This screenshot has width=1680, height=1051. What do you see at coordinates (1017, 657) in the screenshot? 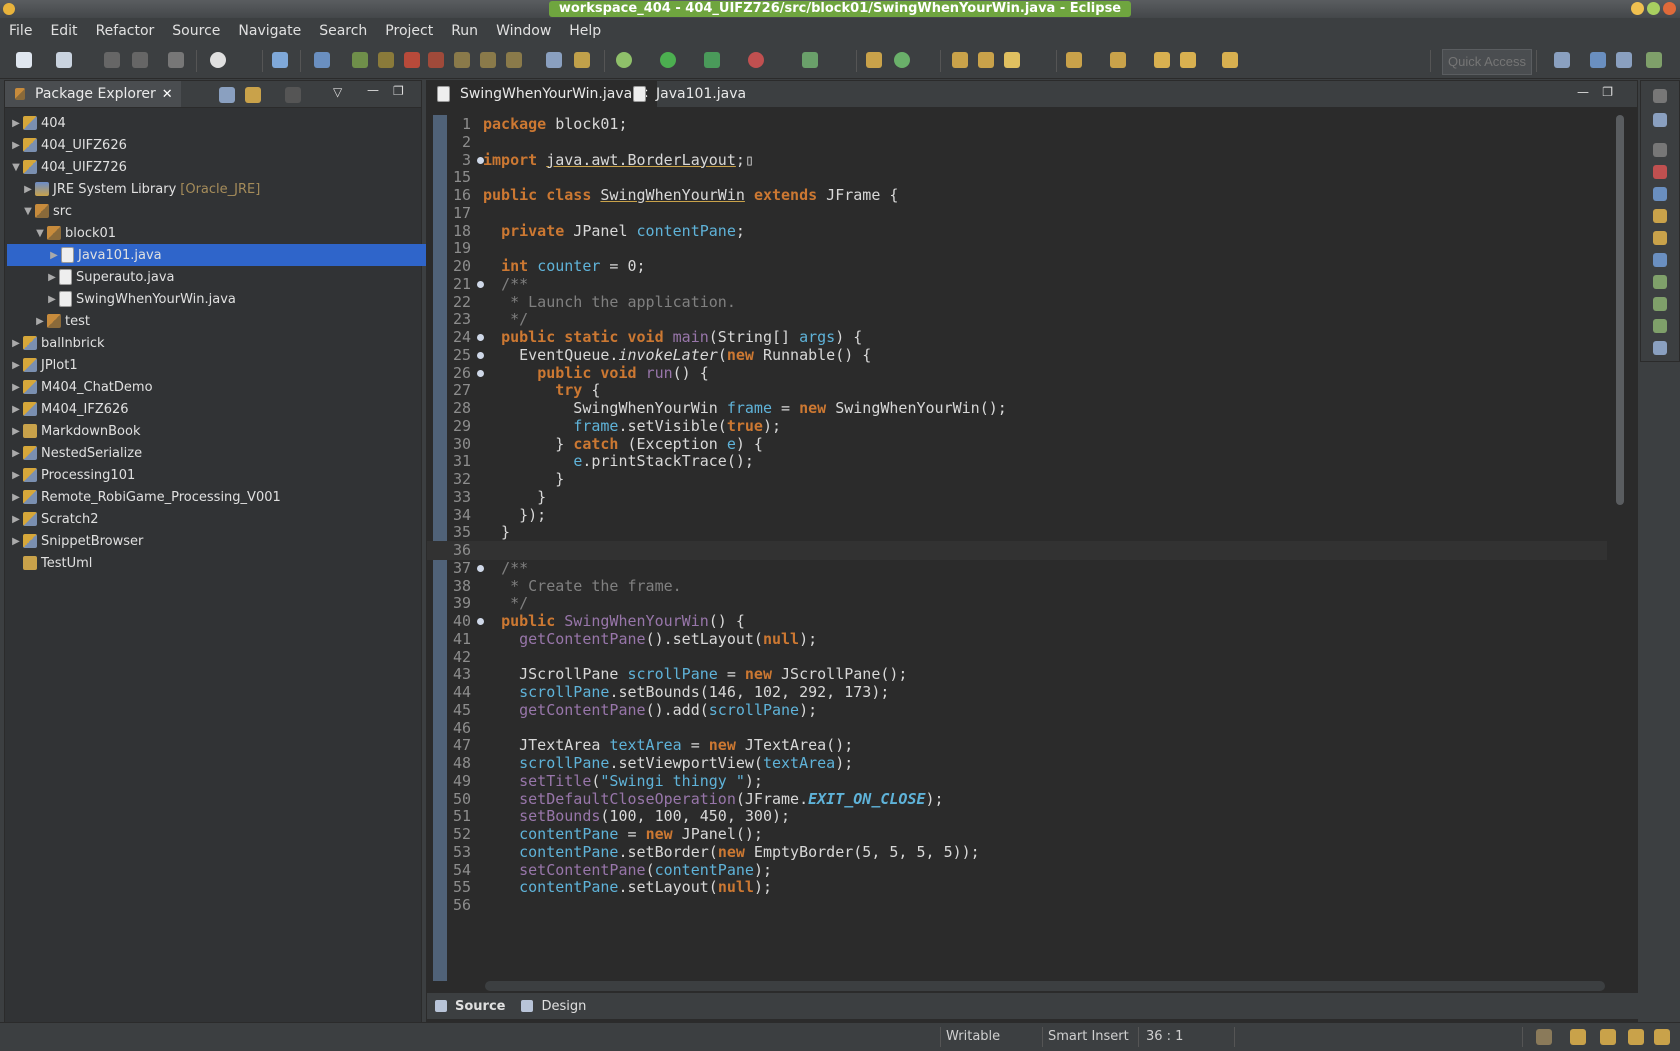
I see `code-line: 42` at bounding box center [1017, 657].